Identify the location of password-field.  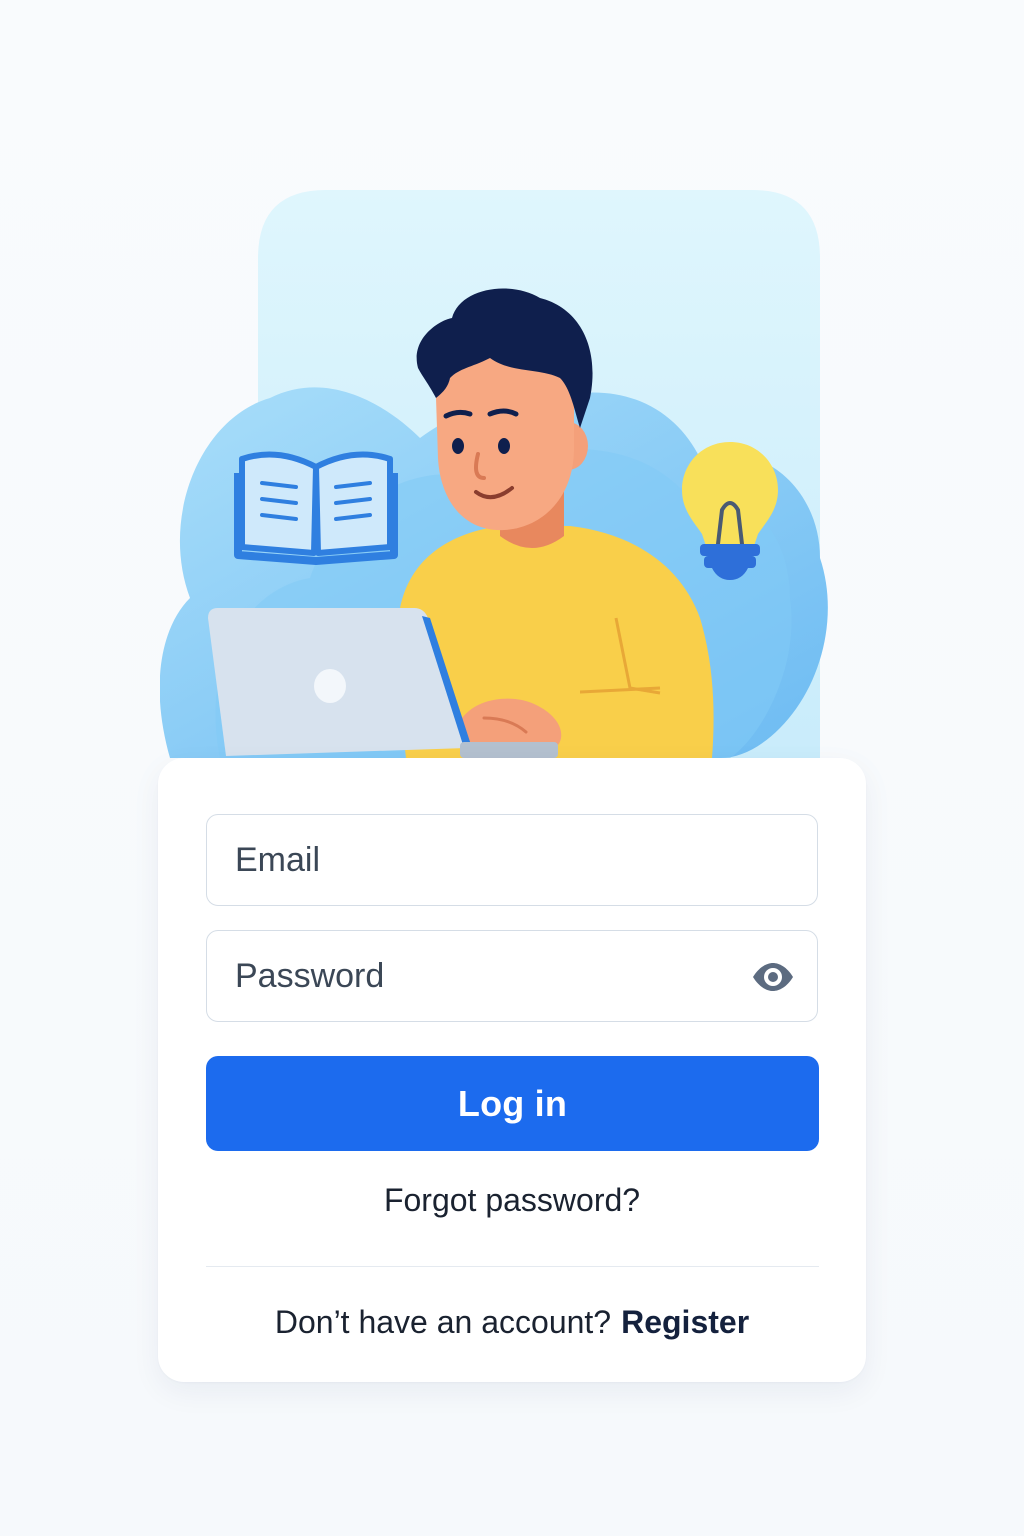
(512, 976).